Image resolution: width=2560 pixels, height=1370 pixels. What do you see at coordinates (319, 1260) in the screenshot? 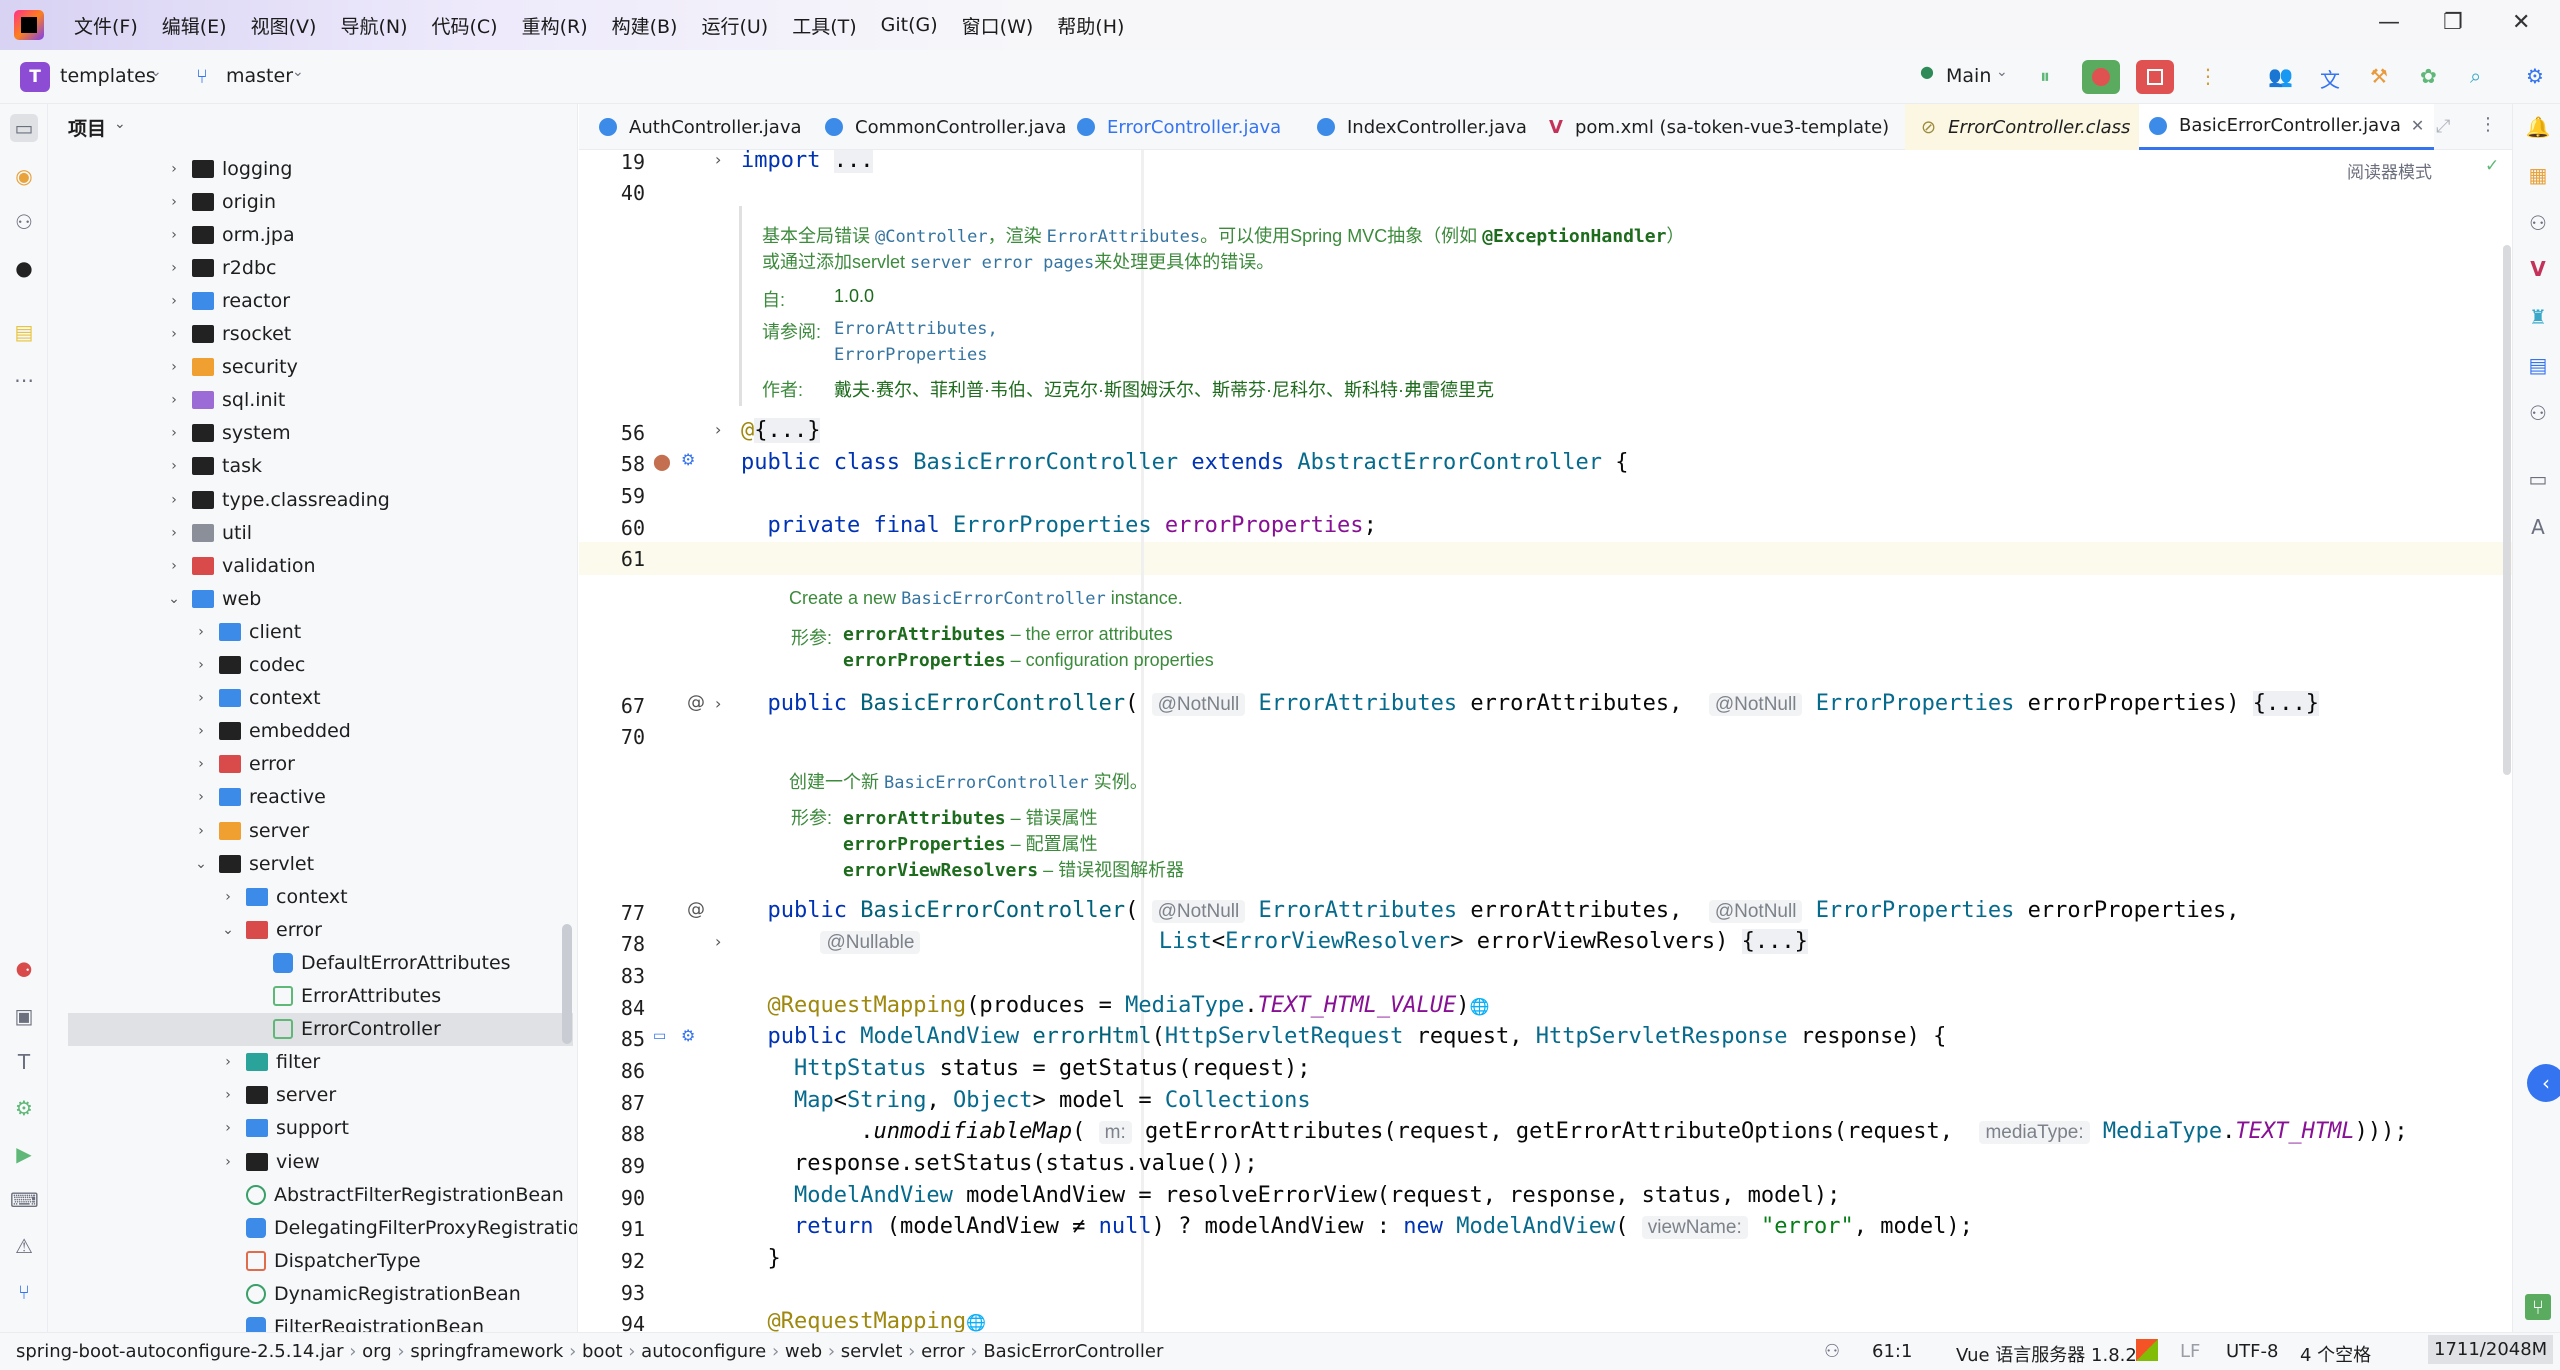
I see `tree-item: DispatcherType` at bounding box center [319, 1260].